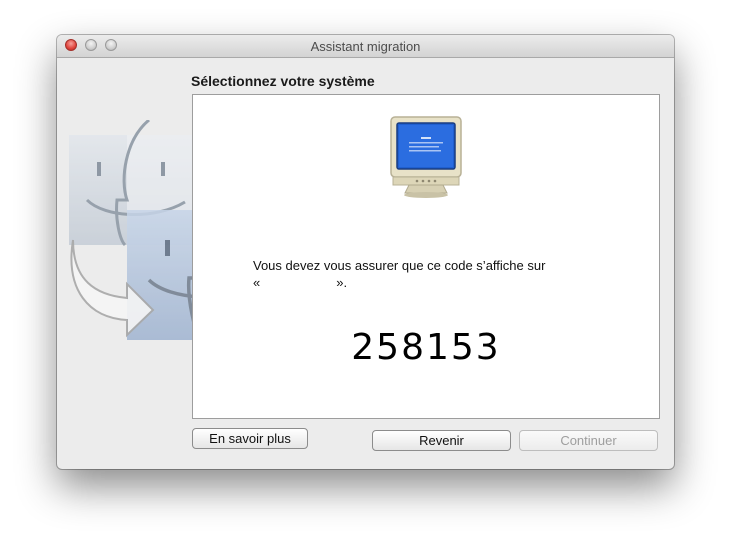 This screenshot has height=549, width=731. Describe the element at coordinates (588, 440) in the screenshot. I see `continue-button: Continuer` at that location.